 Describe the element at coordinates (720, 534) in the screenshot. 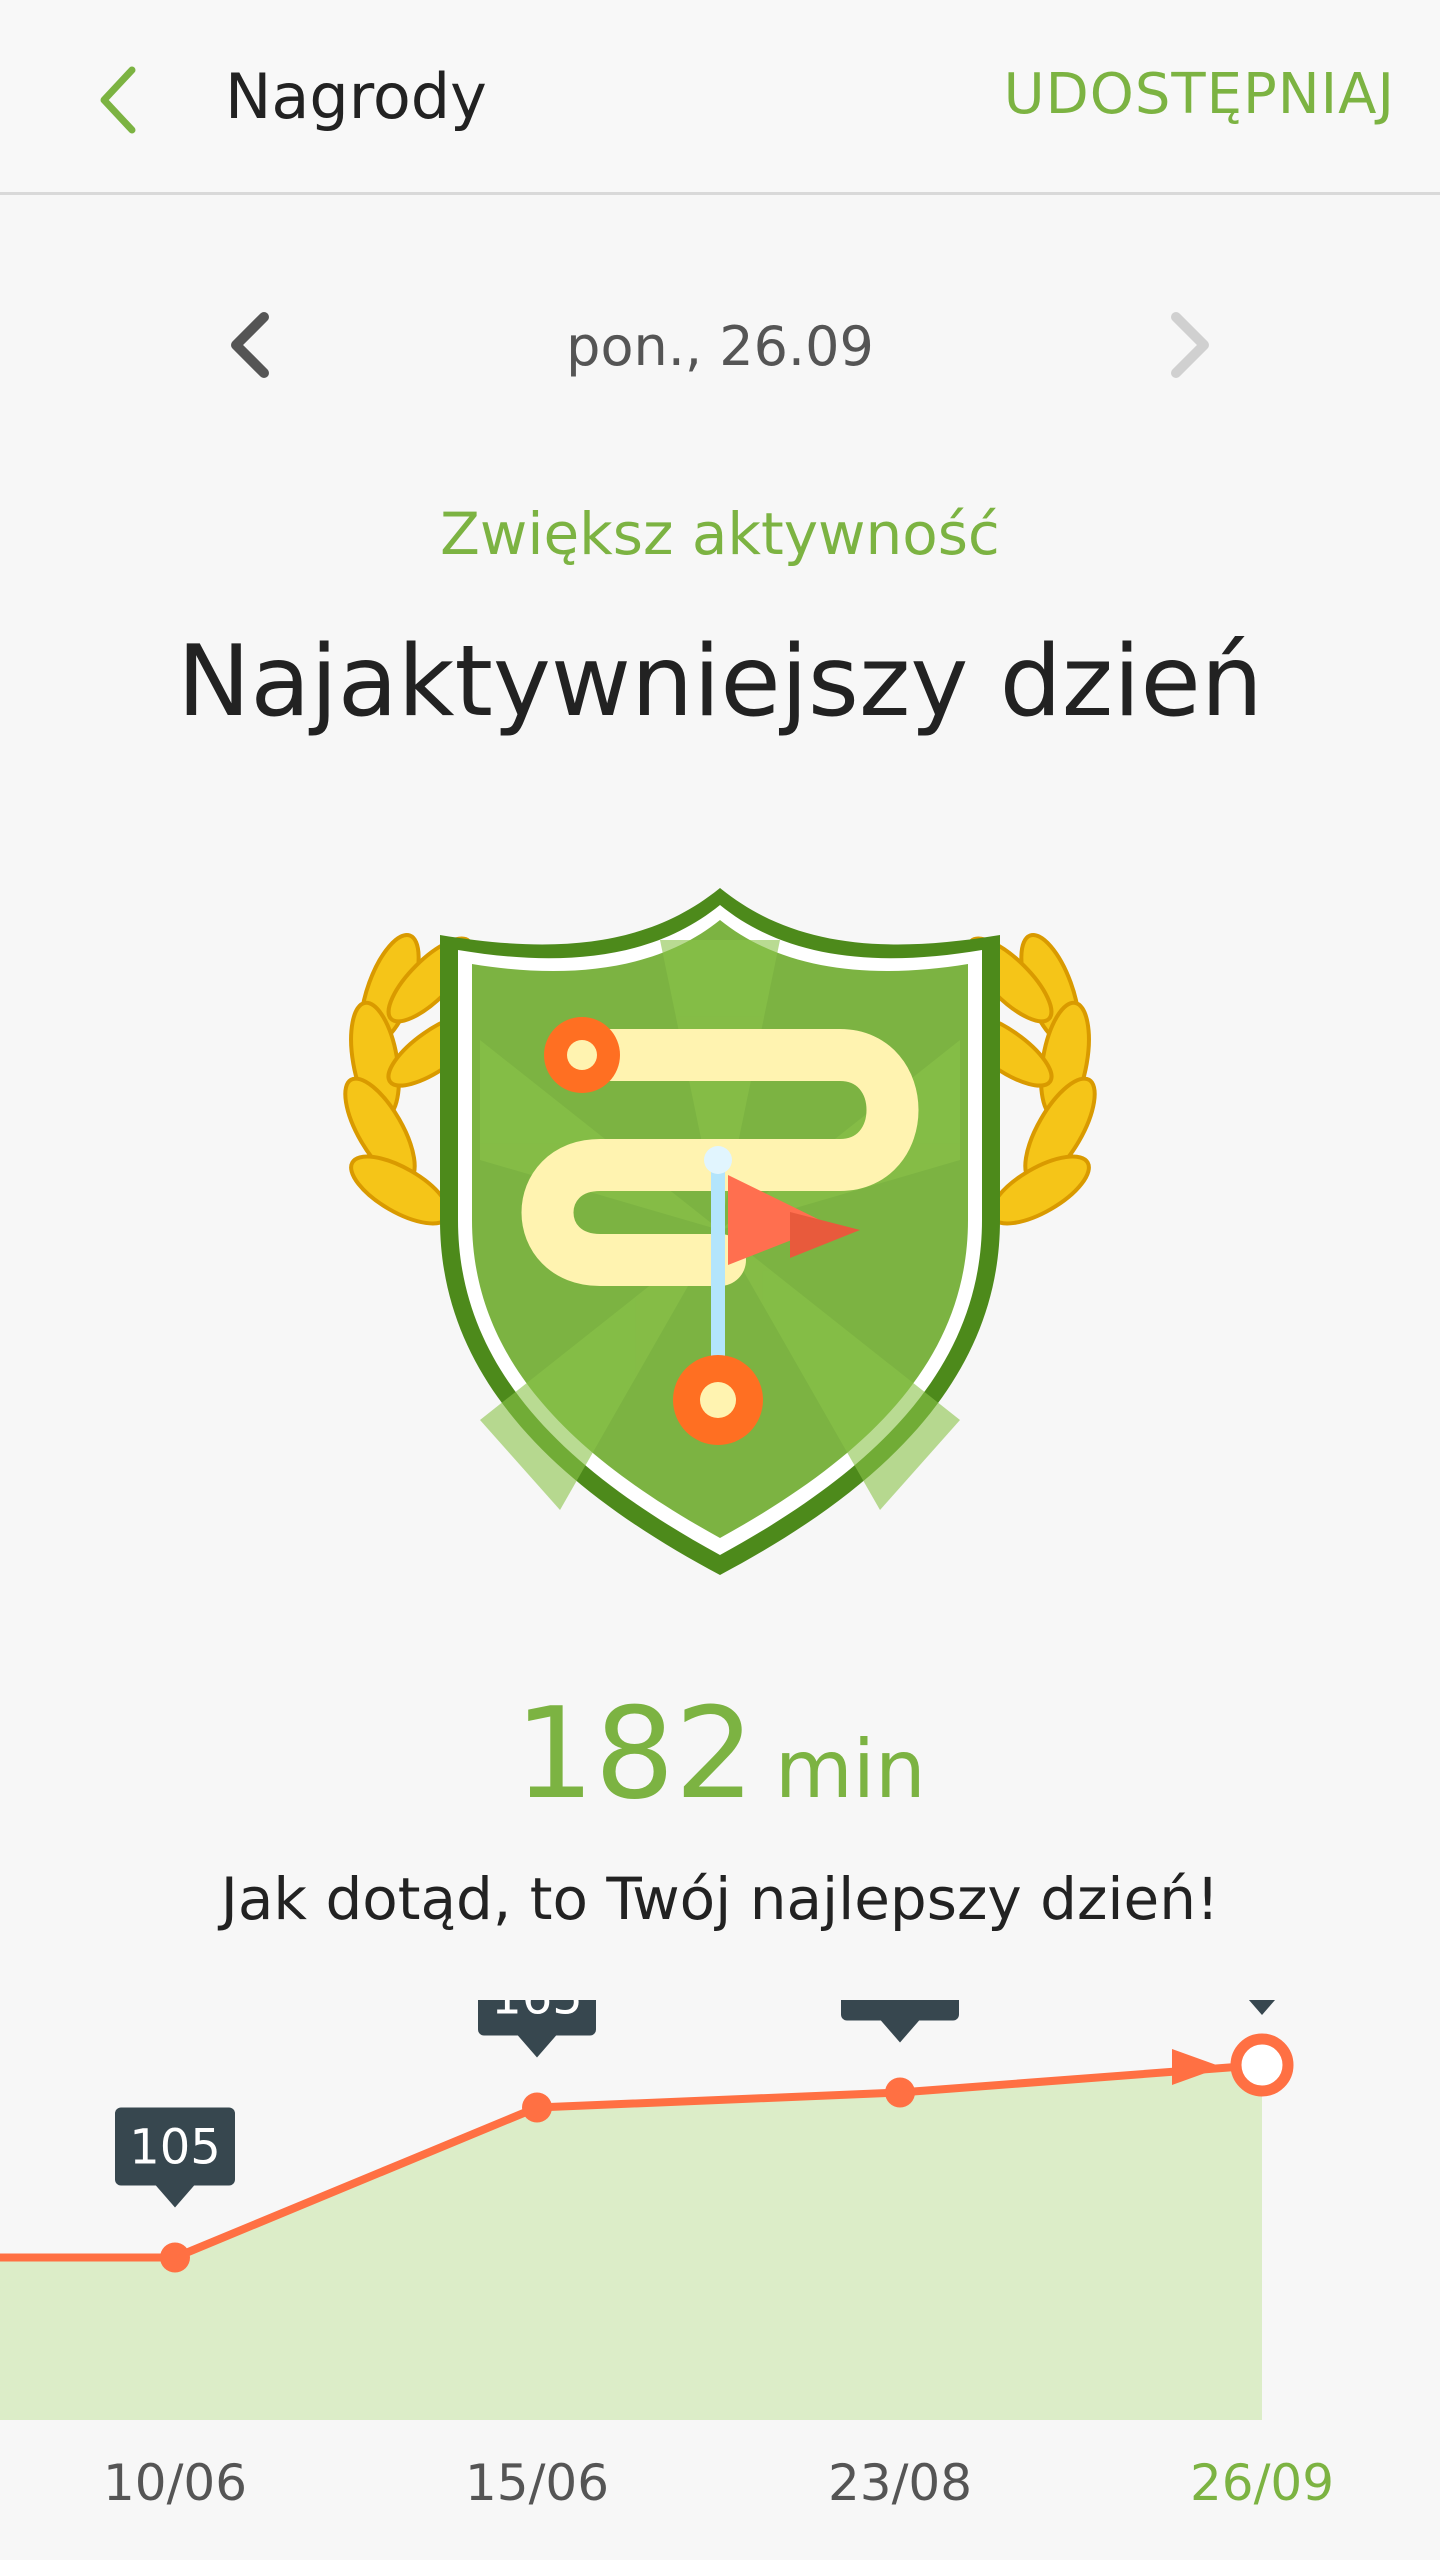

I see `award-category: Zwiększ aktywność` at that location.